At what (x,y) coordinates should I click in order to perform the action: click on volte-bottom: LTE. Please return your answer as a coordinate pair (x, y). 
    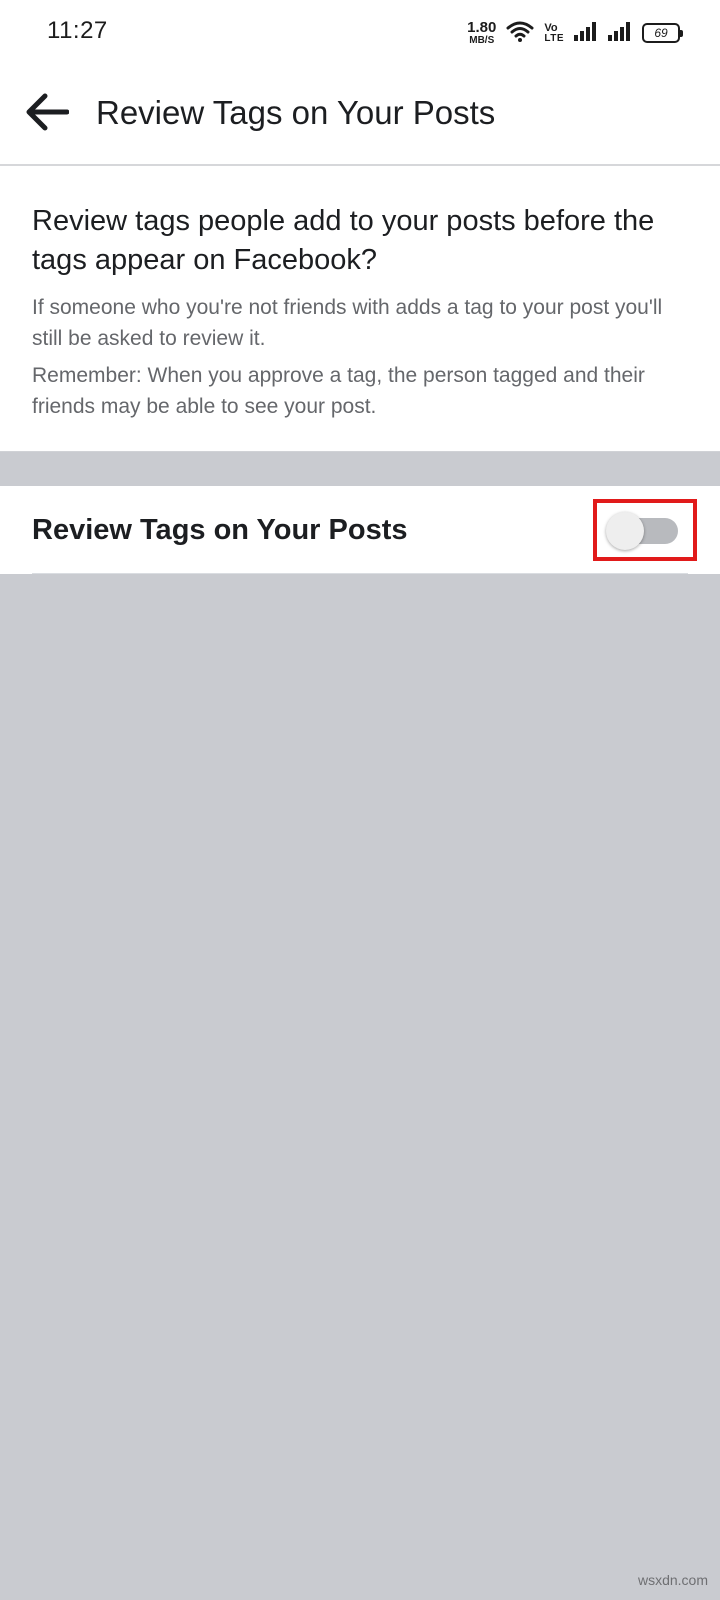
    Looking at the image, I should click on (554, 38).